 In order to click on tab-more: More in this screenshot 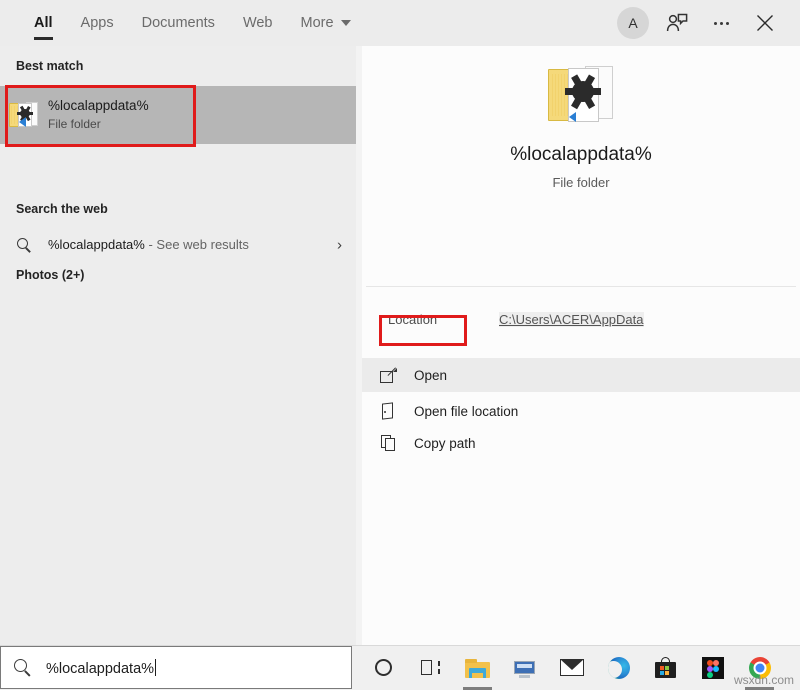, I will do `click(326, 23)`.